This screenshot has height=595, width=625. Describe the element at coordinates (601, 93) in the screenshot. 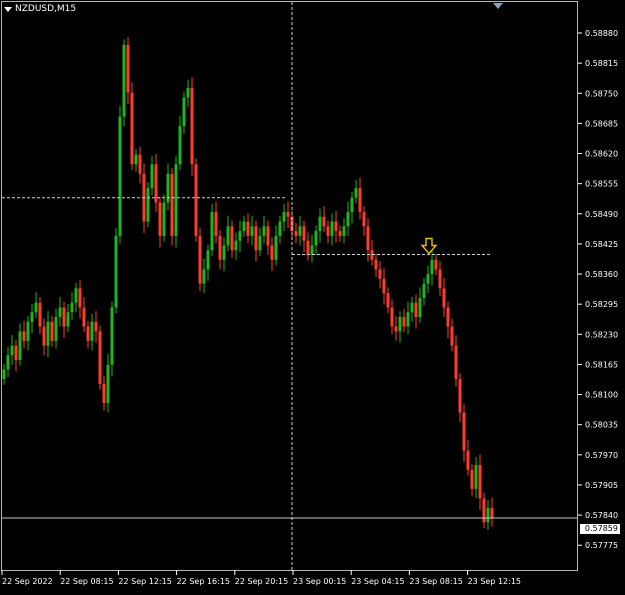

I see `y-axis-label: 0.58750` at that location.